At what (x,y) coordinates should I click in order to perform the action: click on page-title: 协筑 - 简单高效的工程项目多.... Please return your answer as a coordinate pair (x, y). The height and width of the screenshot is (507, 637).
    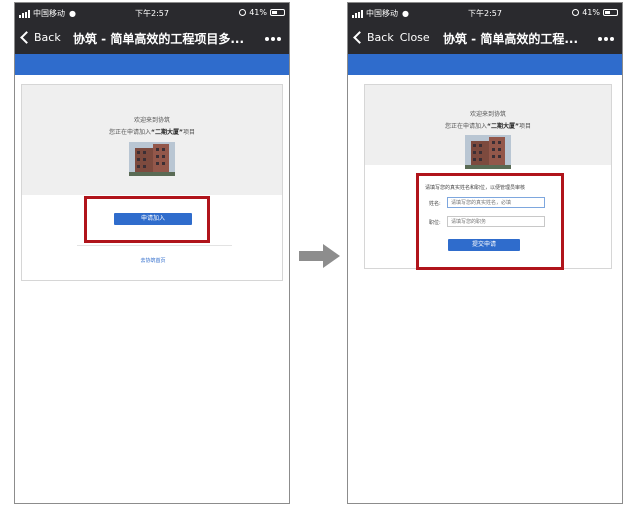
    Looking at the image, I should click on (159, 39).